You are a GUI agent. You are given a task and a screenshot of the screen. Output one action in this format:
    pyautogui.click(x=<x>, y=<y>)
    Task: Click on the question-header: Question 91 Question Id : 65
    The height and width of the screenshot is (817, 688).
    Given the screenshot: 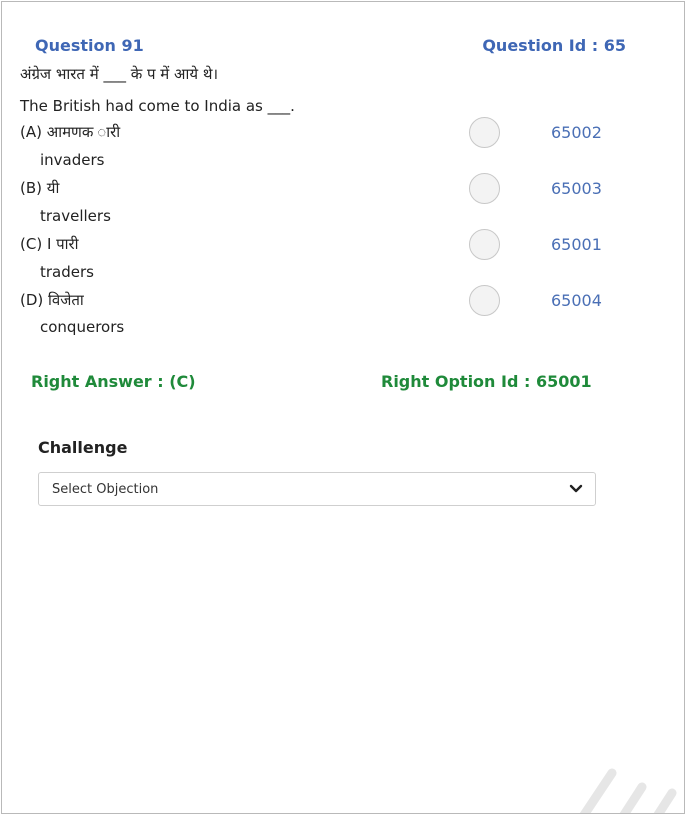 What is the action you would take?
    pyautogui.click(x=330, y=47)
    